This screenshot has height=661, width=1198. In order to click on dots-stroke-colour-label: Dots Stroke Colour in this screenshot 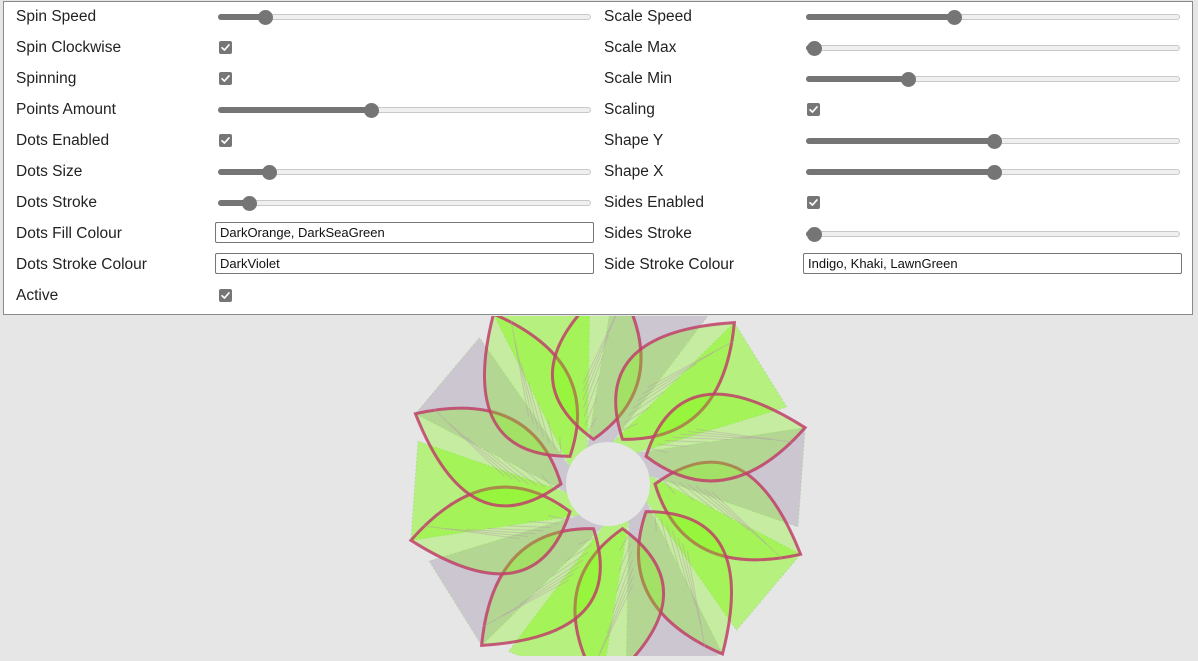, I will do `click(81, 264)`.